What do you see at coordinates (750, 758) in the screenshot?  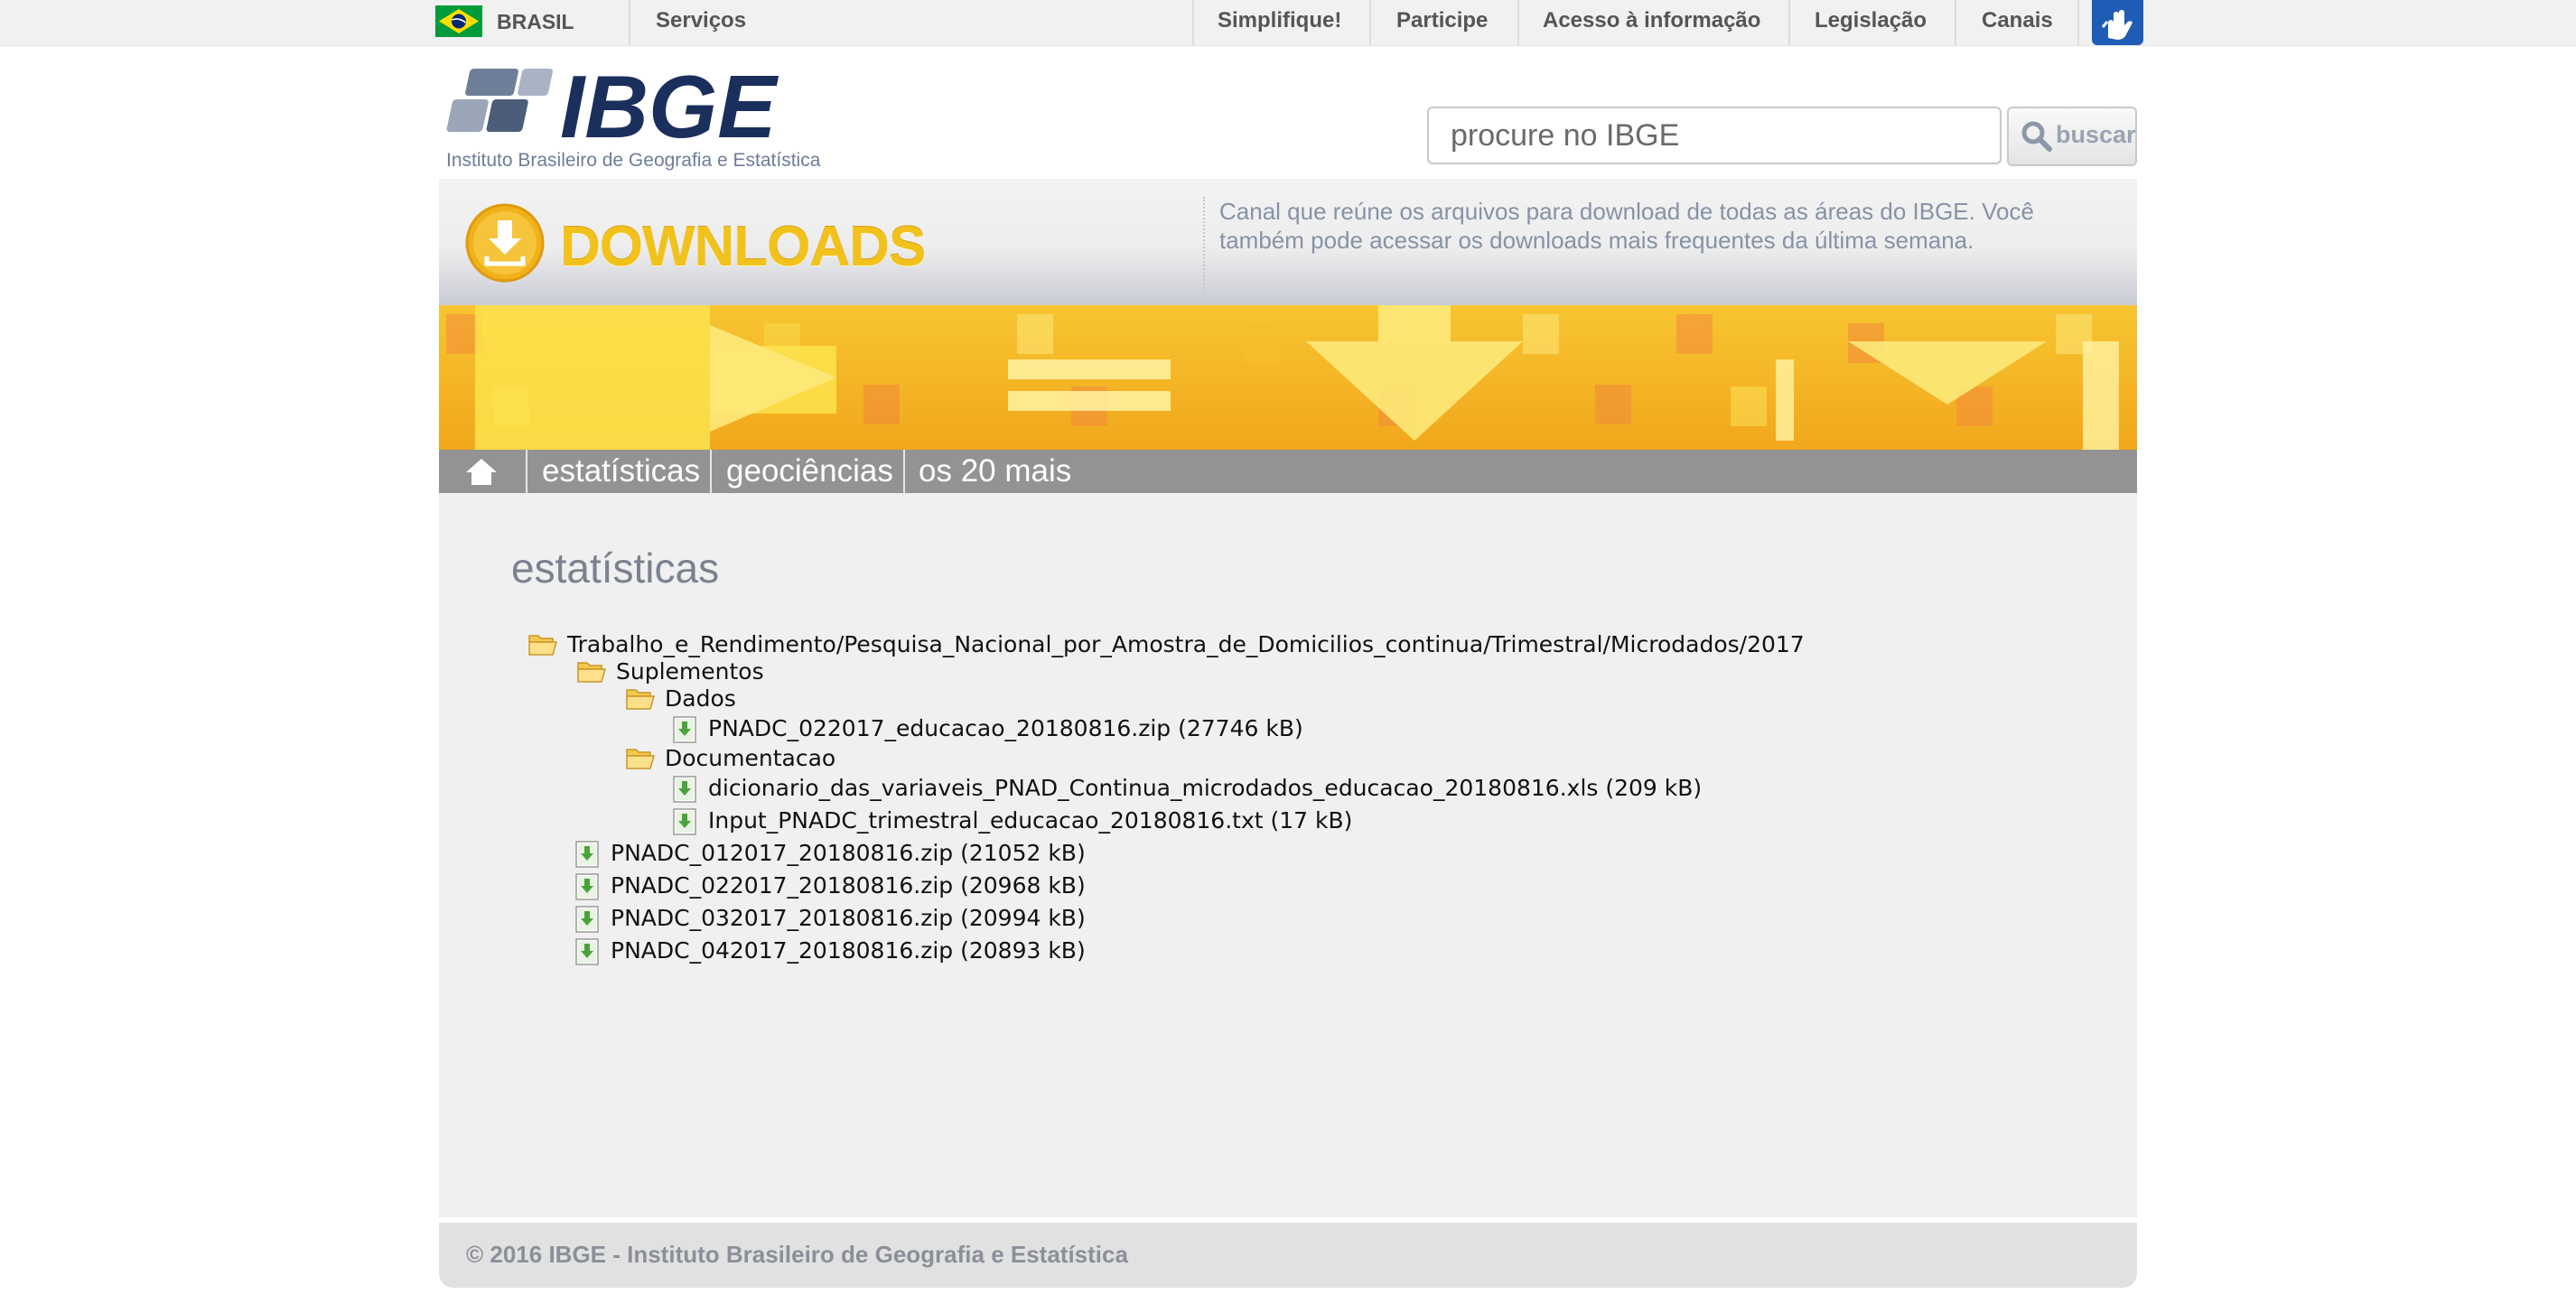 I see `tree-label: Documentacao` at bounding box center [750, 758].